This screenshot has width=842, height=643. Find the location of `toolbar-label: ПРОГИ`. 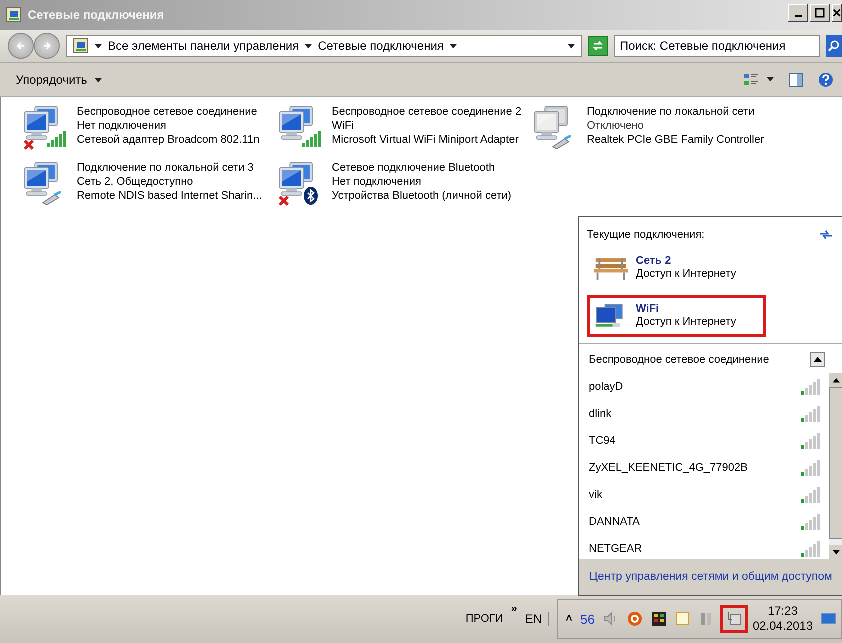

toolbar-label: ПРОГИ is located at coordinates (485, 619).